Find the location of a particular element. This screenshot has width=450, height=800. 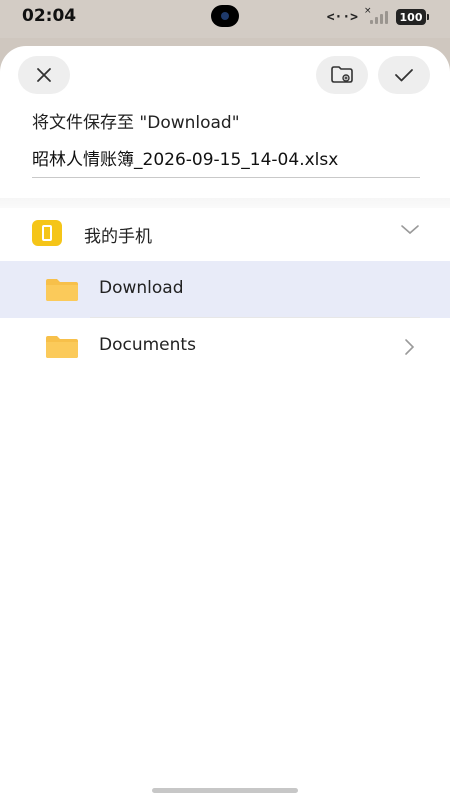

front-camera is located at coordinates (225, 16).